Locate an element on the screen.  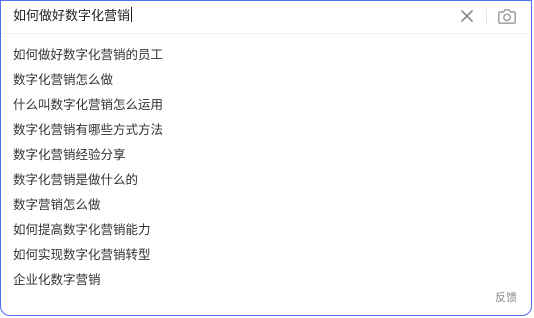
suggestion-item: 数字化营销经验分享 is located at coordinates (266, 154).